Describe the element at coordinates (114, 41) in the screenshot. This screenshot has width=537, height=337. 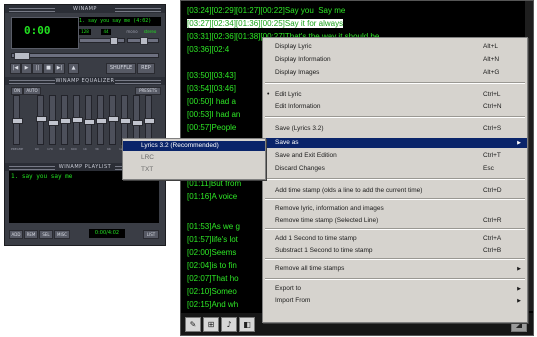
I see `volume-knob` at that location.